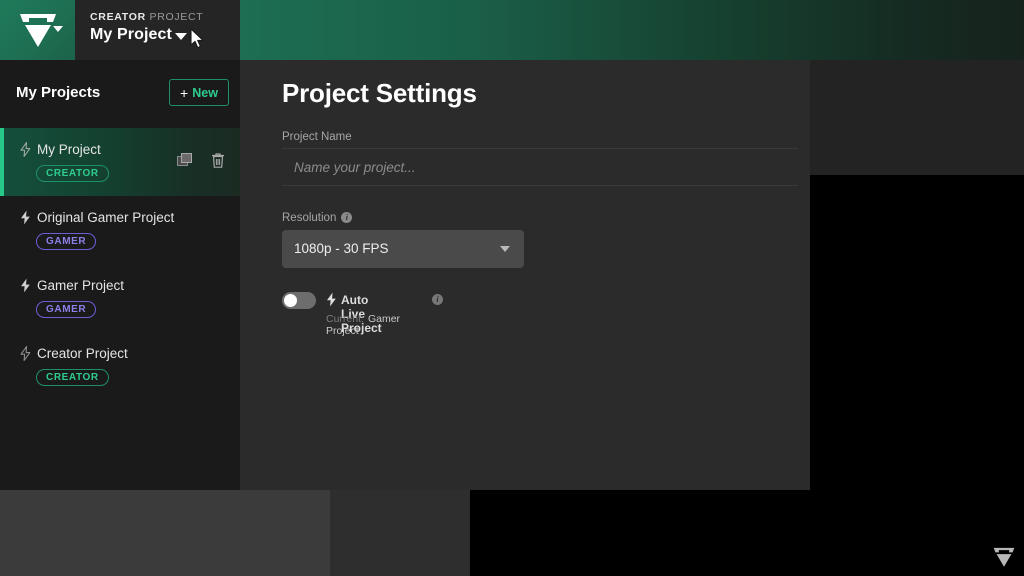  I want to click on page-title: Project Settings, so click(379, 93).